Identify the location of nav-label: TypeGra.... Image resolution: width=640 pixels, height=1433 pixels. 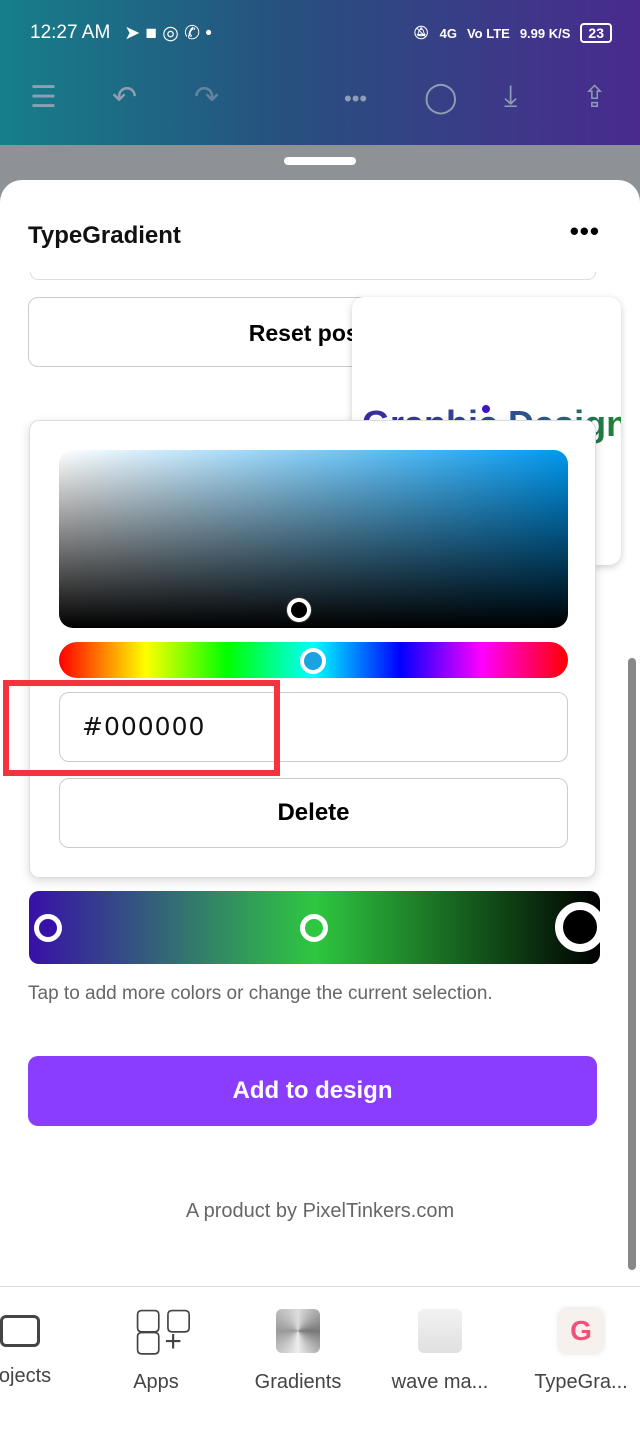
(581, 1382).